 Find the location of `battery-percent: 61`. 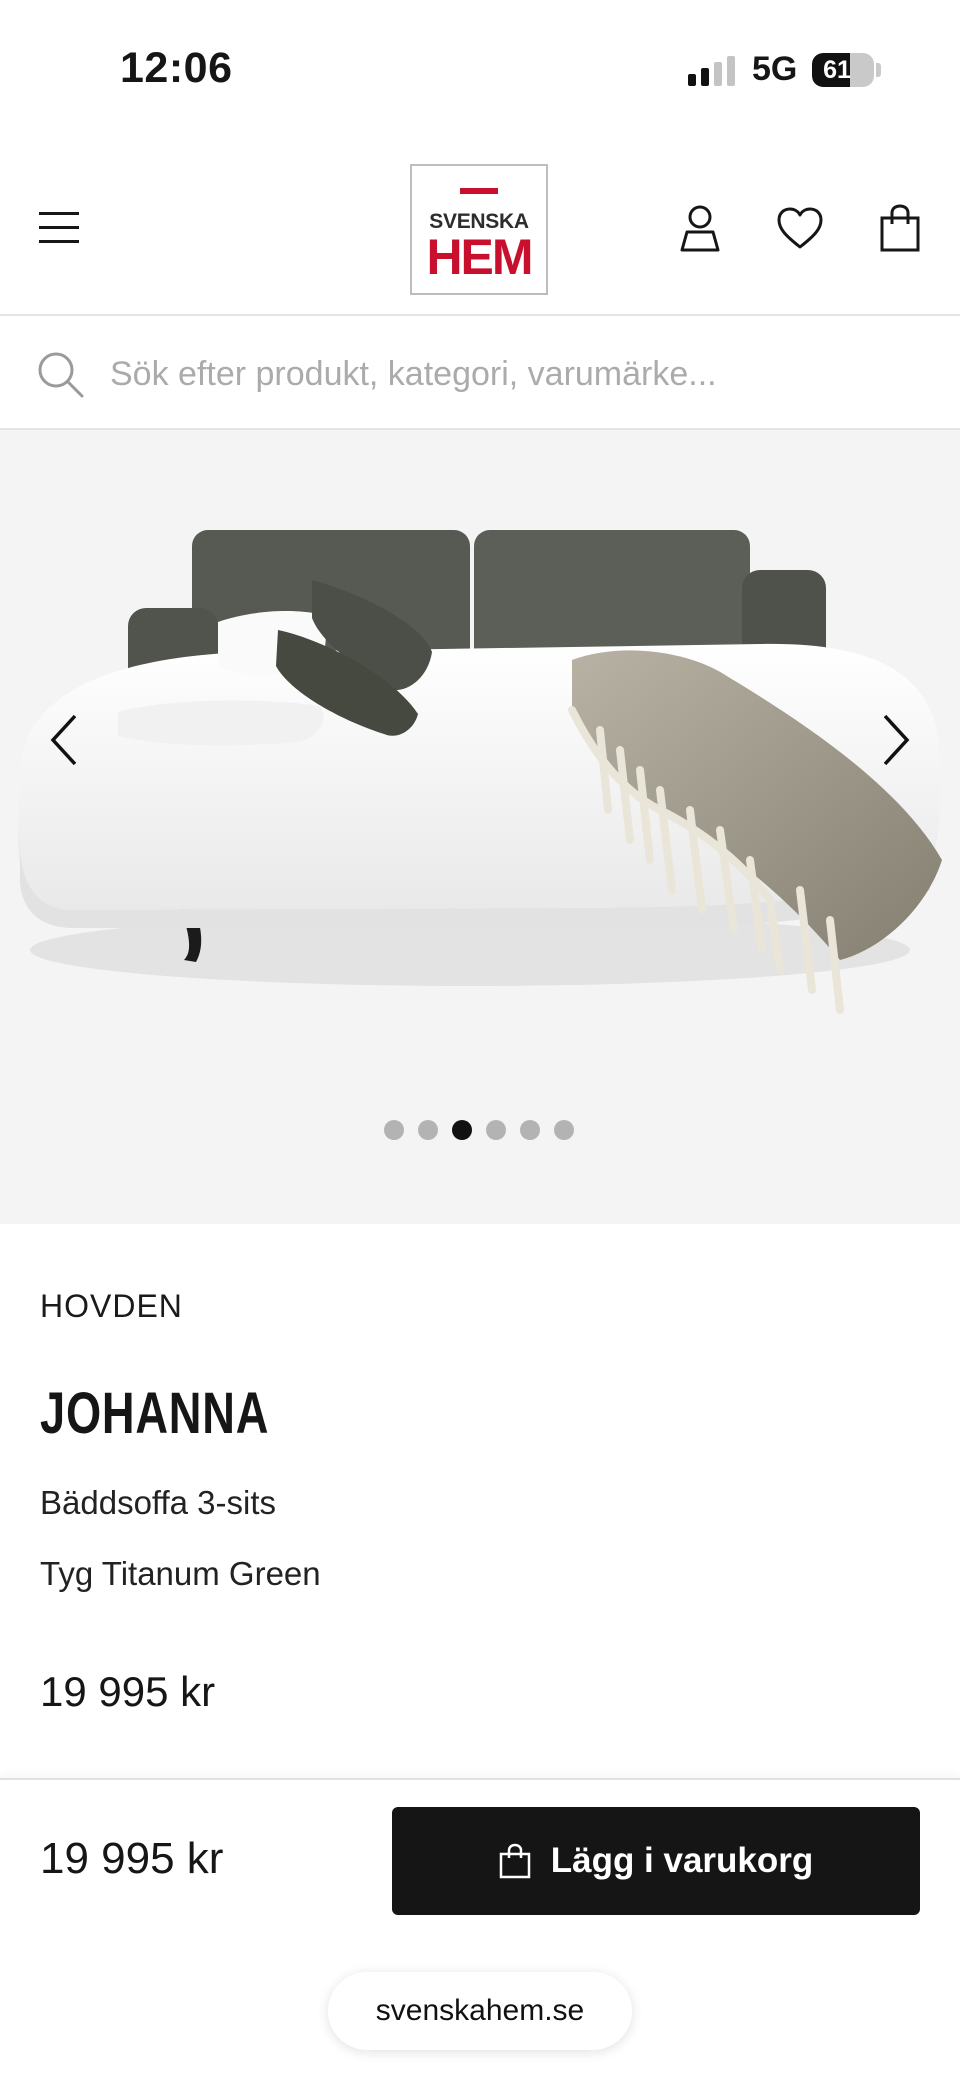

battery-percent: 61 is located at coordinates (837, 70).